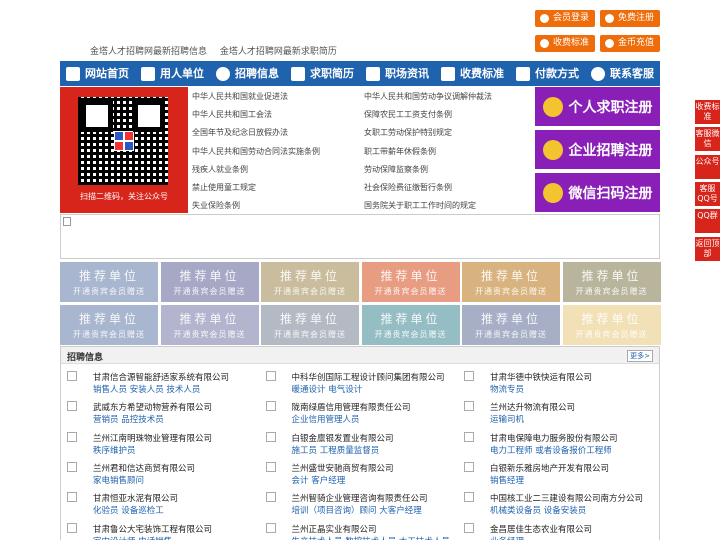 Image resolution: width=720 pixels, height=540 pixels. Describe the element at coordinates (172, 73) in the screenshot. I see `nav-employers: 用人单位` at that location.